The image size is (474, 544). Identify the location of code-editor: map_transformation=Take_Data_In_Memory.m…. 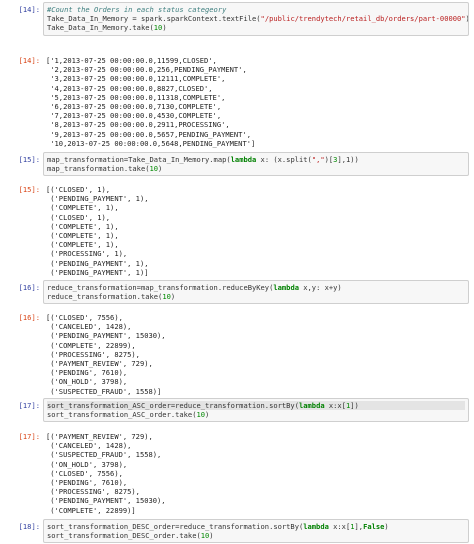
(256, 164).